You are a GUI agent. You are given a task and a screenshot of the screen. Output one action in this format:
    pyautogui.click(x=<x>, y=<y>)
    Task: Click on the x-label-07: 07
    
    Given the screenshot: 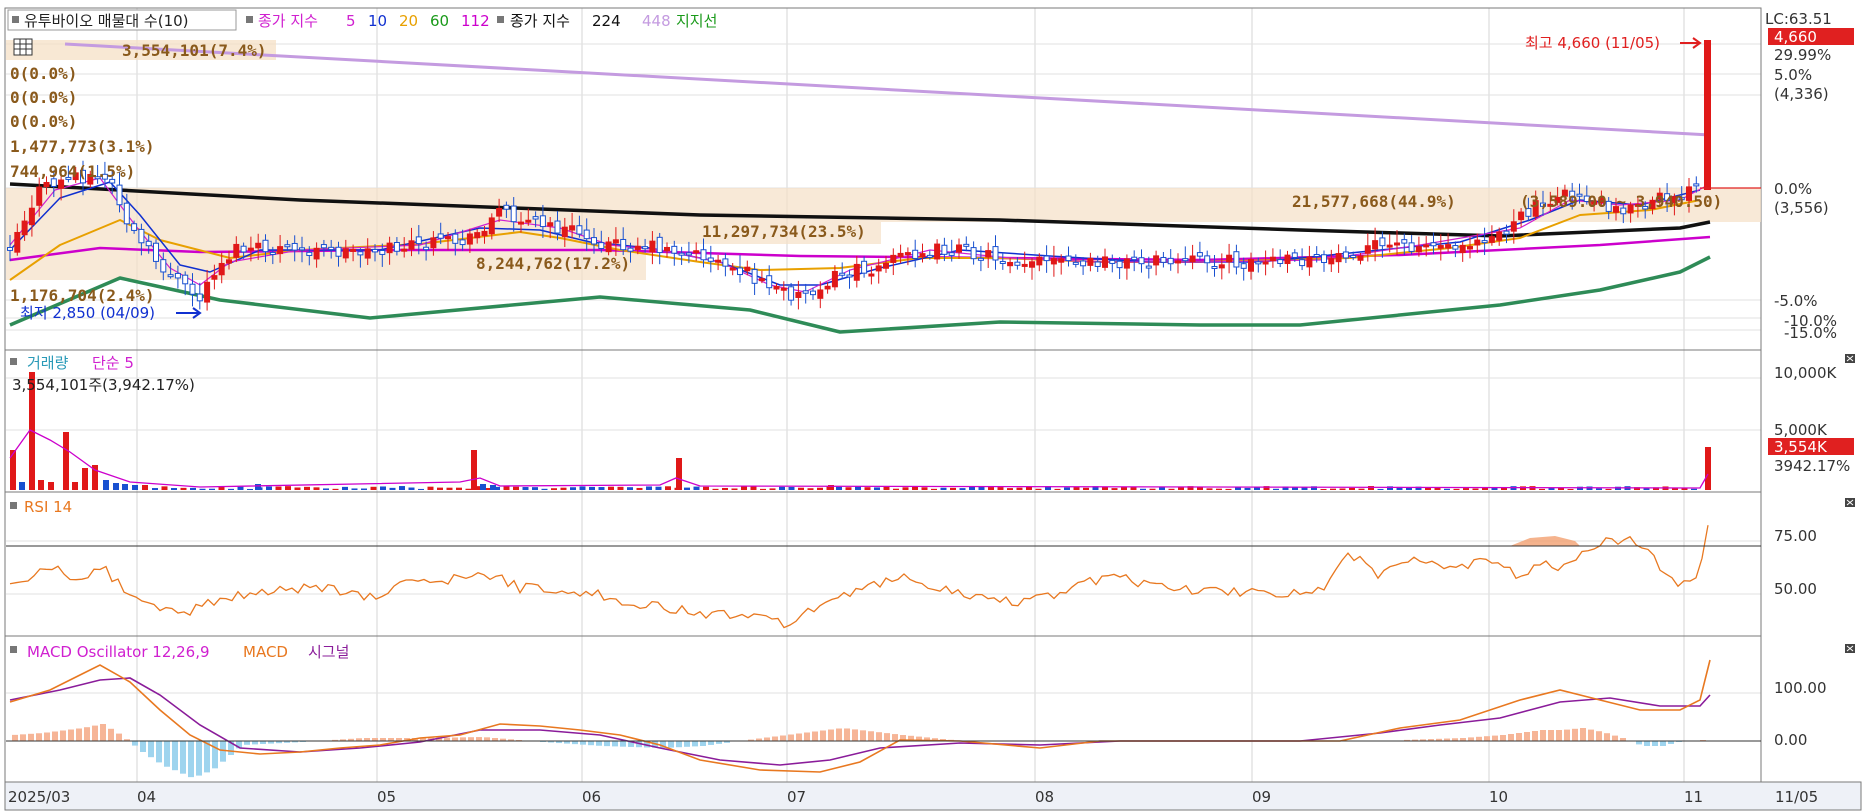 What is the action you would take?
    pyautogui.click(x=796, y=797)
    